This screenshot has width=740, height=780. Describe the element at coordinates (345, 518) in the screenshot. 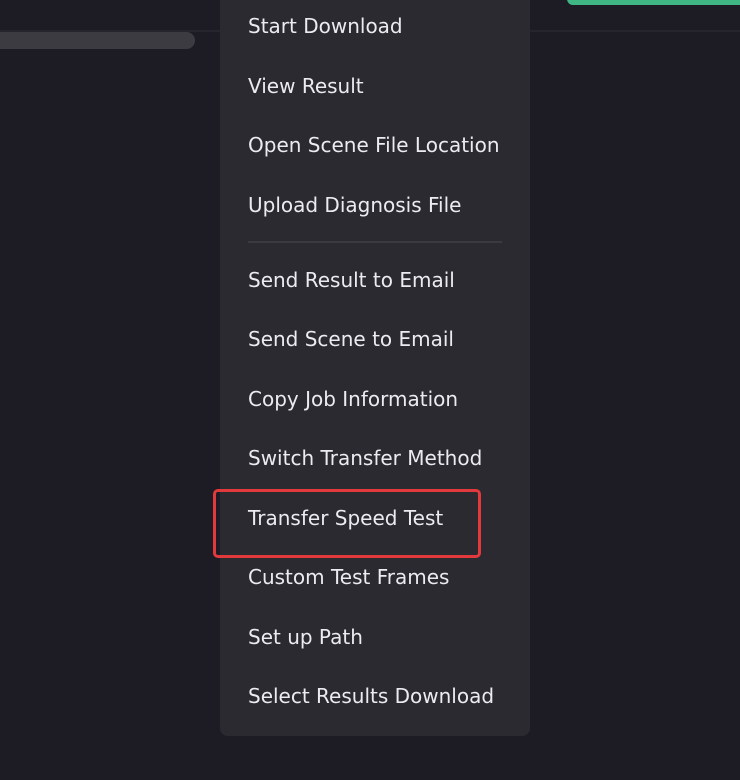

I see `menu-item-transfer-speed-test: Transfer Speed Test` at that location.